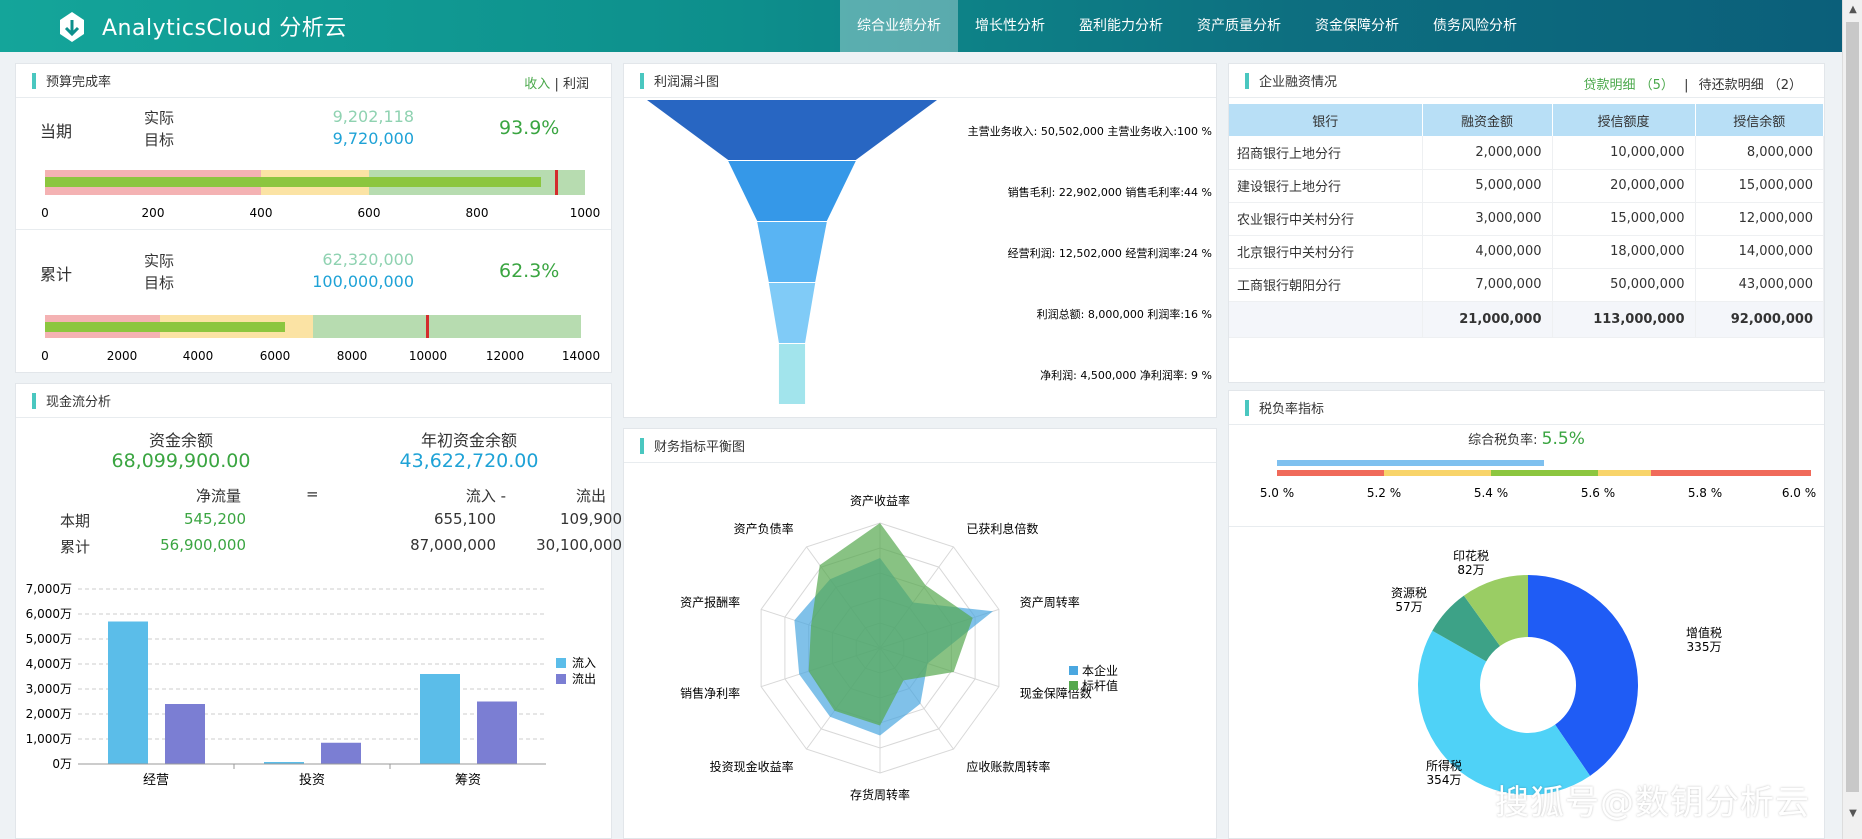  What do you see at coordinates (1010, 26) in the screenshot?
I see `tab-growth: 增长性分析` at bounding box center [1010, 26].